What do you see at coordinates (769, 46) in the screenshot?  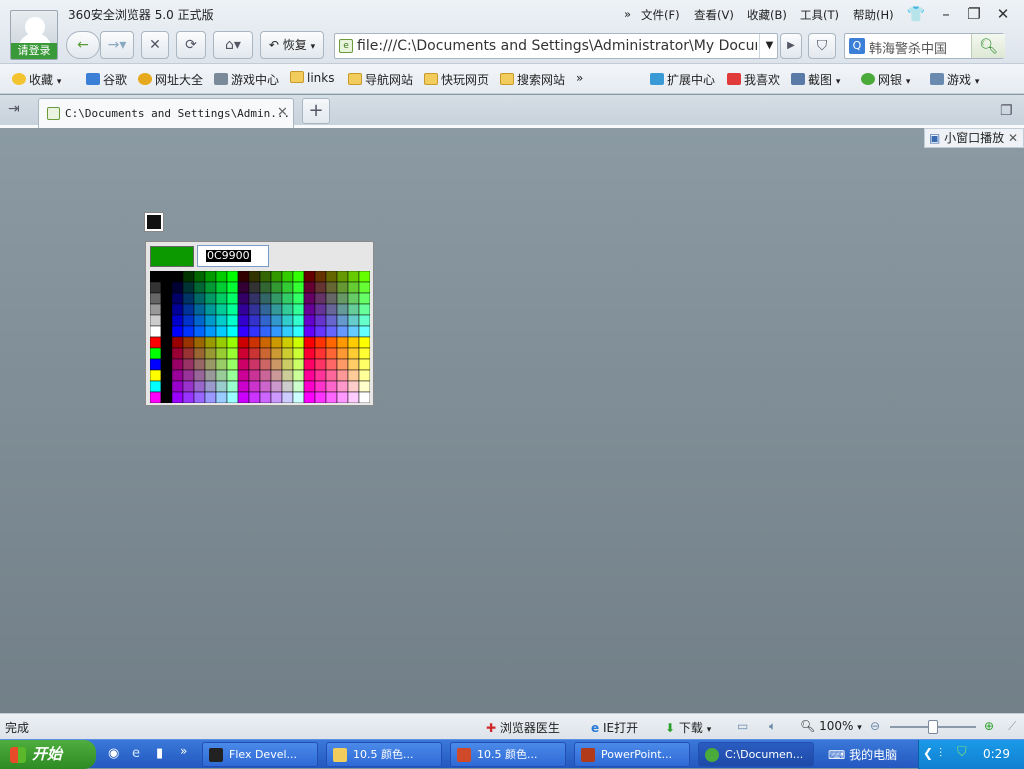 I see `address-dropdown-icon: ▼` at bounding box center [769, 46].